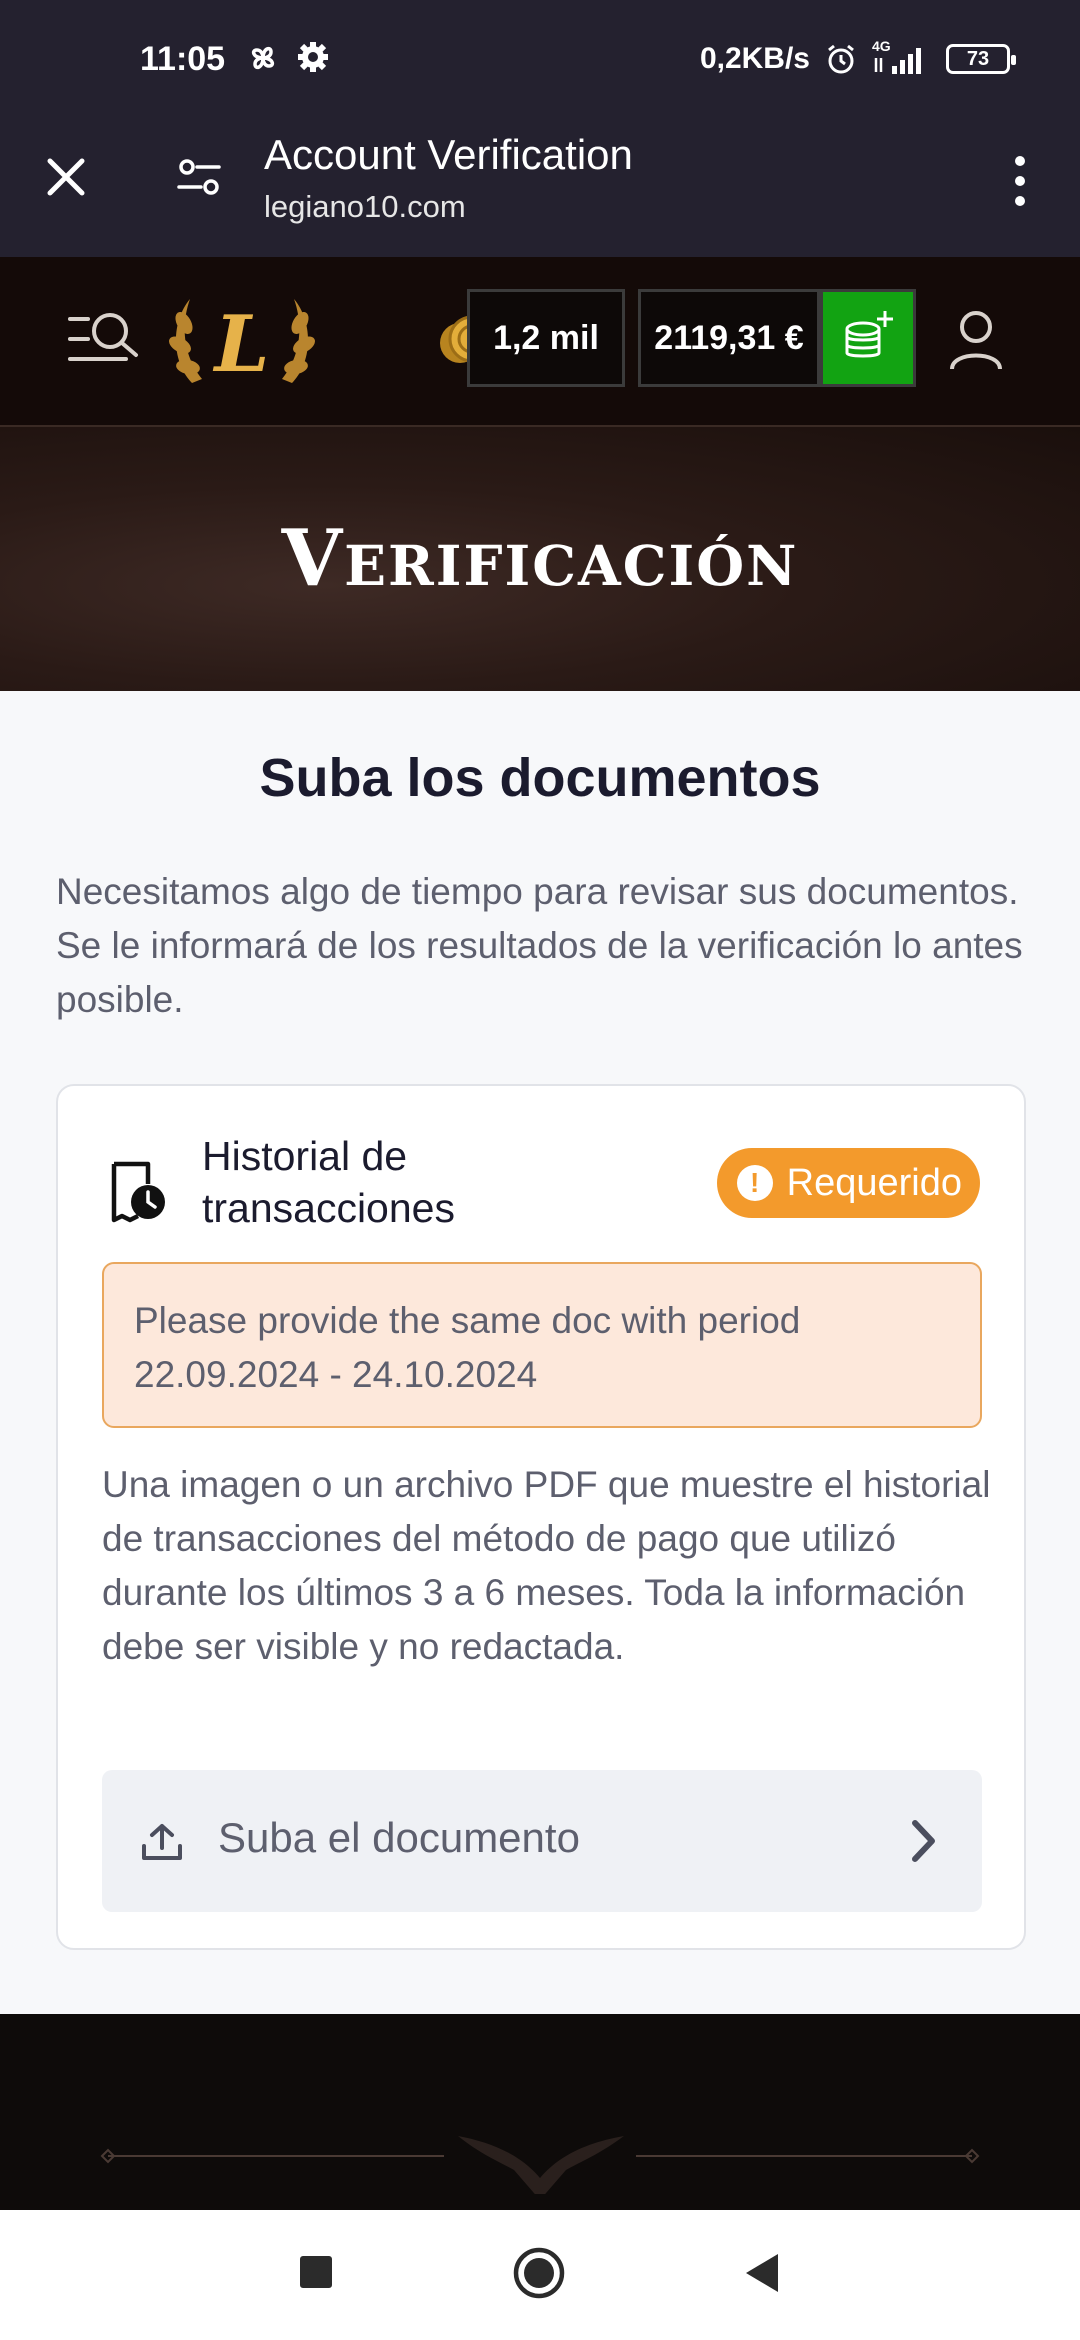  What do you see at coordinates (976, 339) in the screenshot?
I see `user-icon` at bounding box center [976, 339].